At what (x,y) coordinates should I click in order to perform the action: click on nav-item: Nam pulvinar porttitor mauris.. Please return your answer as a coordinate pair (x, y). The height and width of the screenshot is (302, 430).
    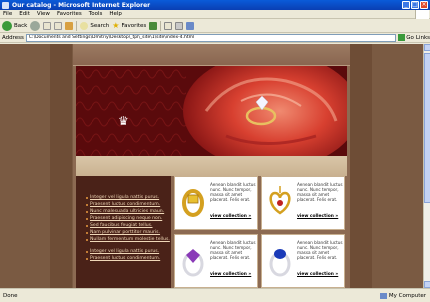
    Looking at the image, I should click on (128, 232).